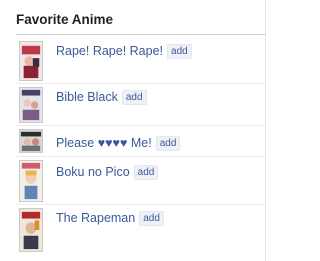 This screenshot has height=261, width=320. Describe the element at coordinates (107, 172) in the screenshot. I see `anime-title-link: Boku no Pico add` at that location.